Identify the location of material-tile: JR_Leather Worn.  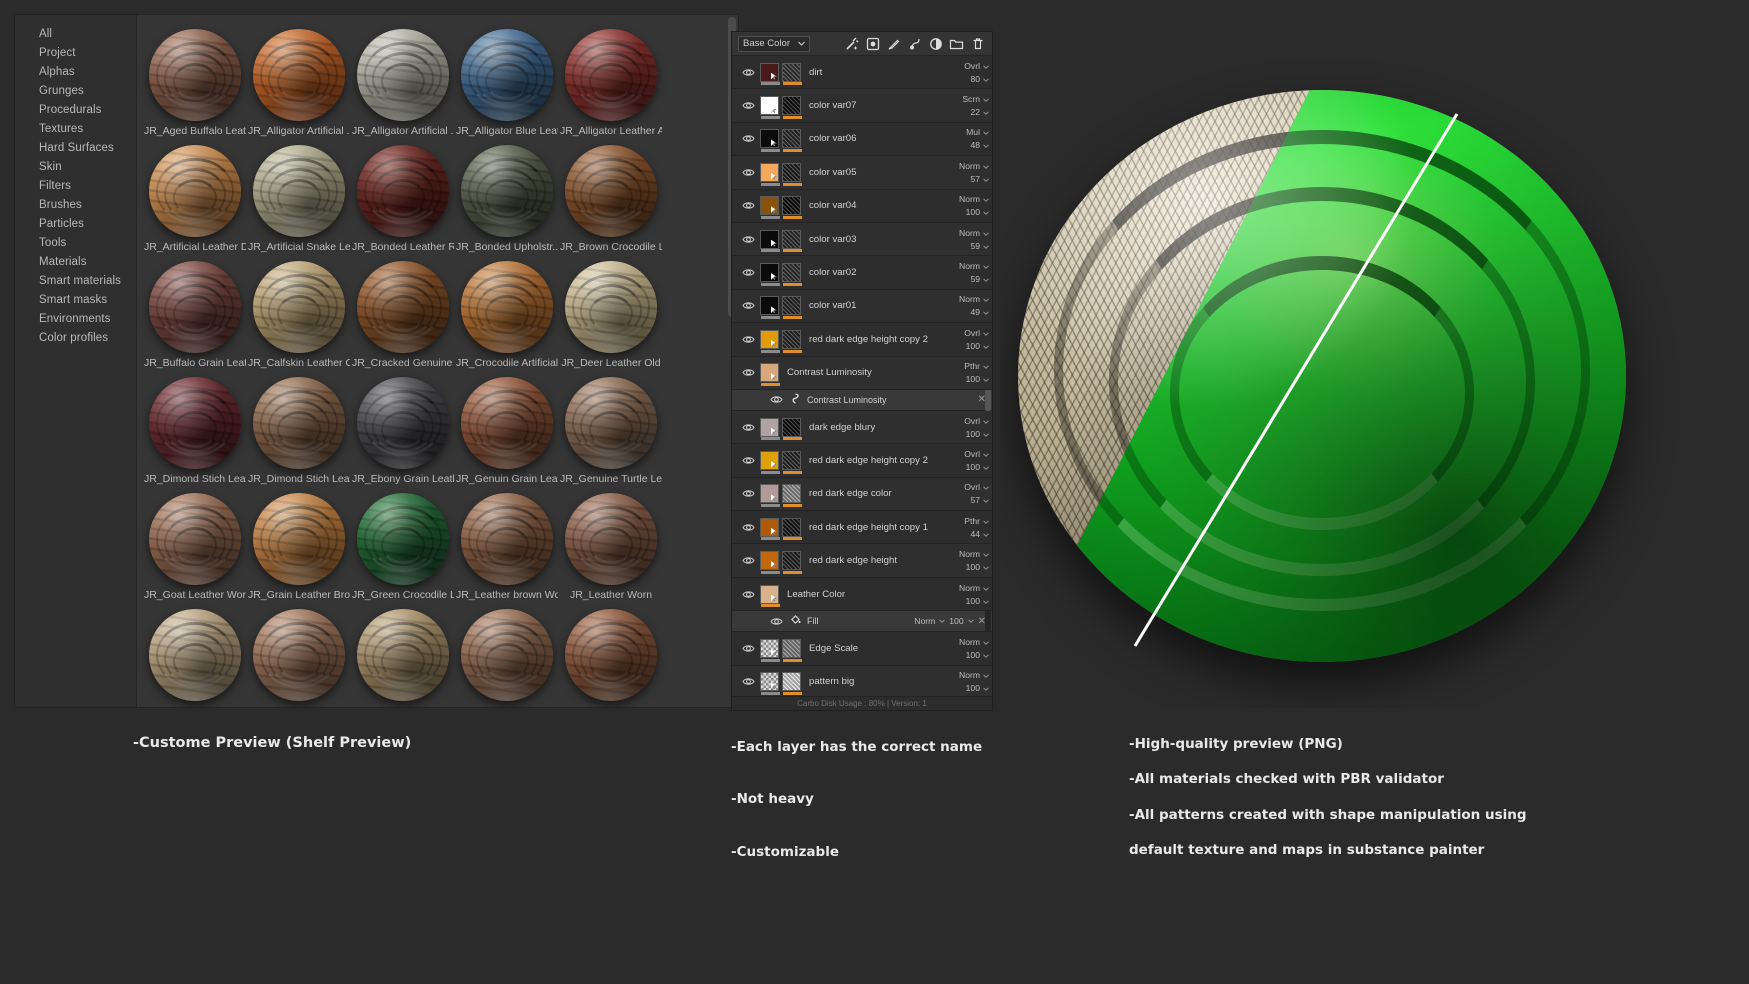
(611, 551).